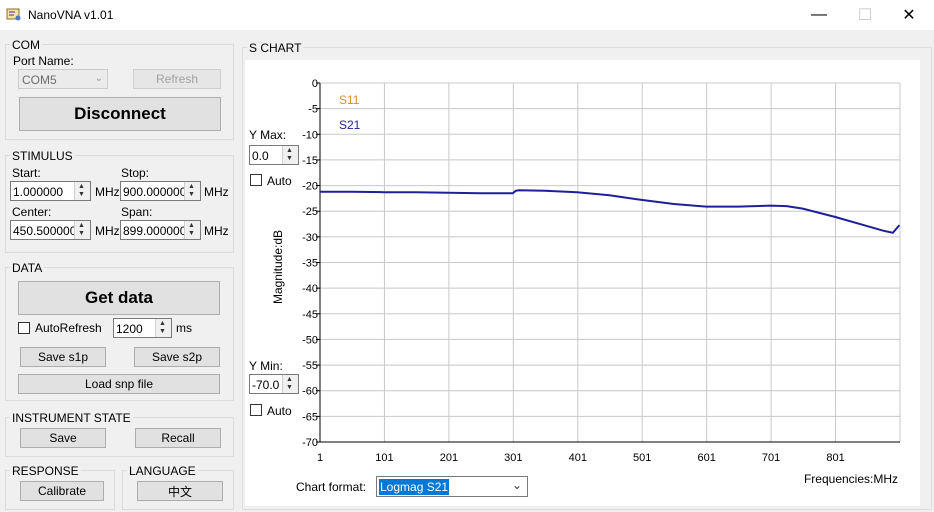 The image size is (934, 512). I want to click on chart-format-label: Chart format:, so click(331, 487).